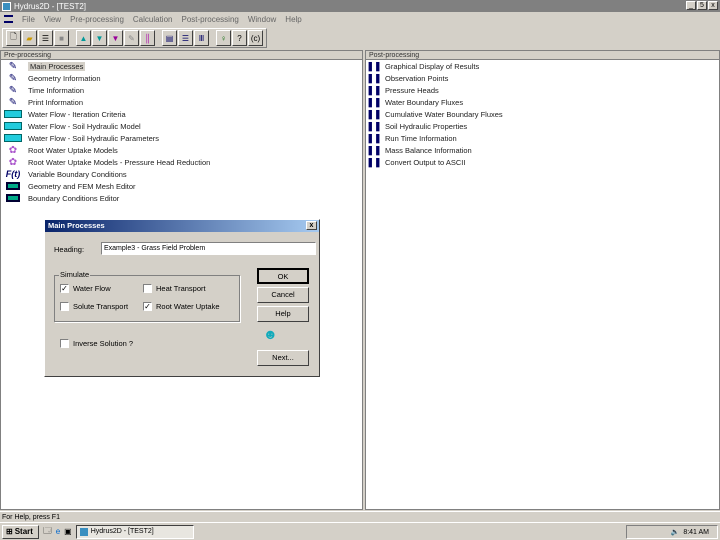  What do you see at coordinates (115, 38) in the screenshot?
I see `solute-icon: ▼` at bounding box center [115, 38].